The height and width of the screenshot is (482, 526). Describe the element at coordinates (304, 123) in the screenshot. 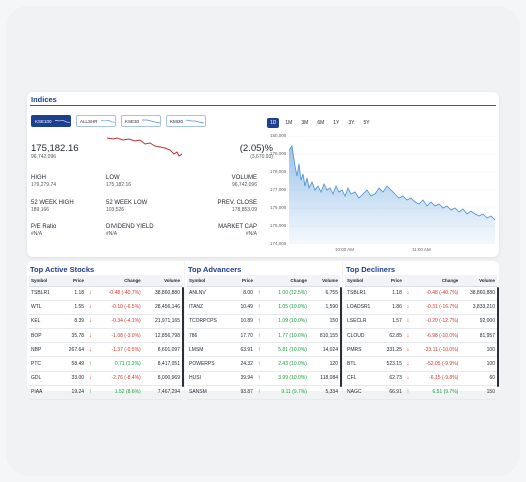

I see `range-3m: 3M` at that location.